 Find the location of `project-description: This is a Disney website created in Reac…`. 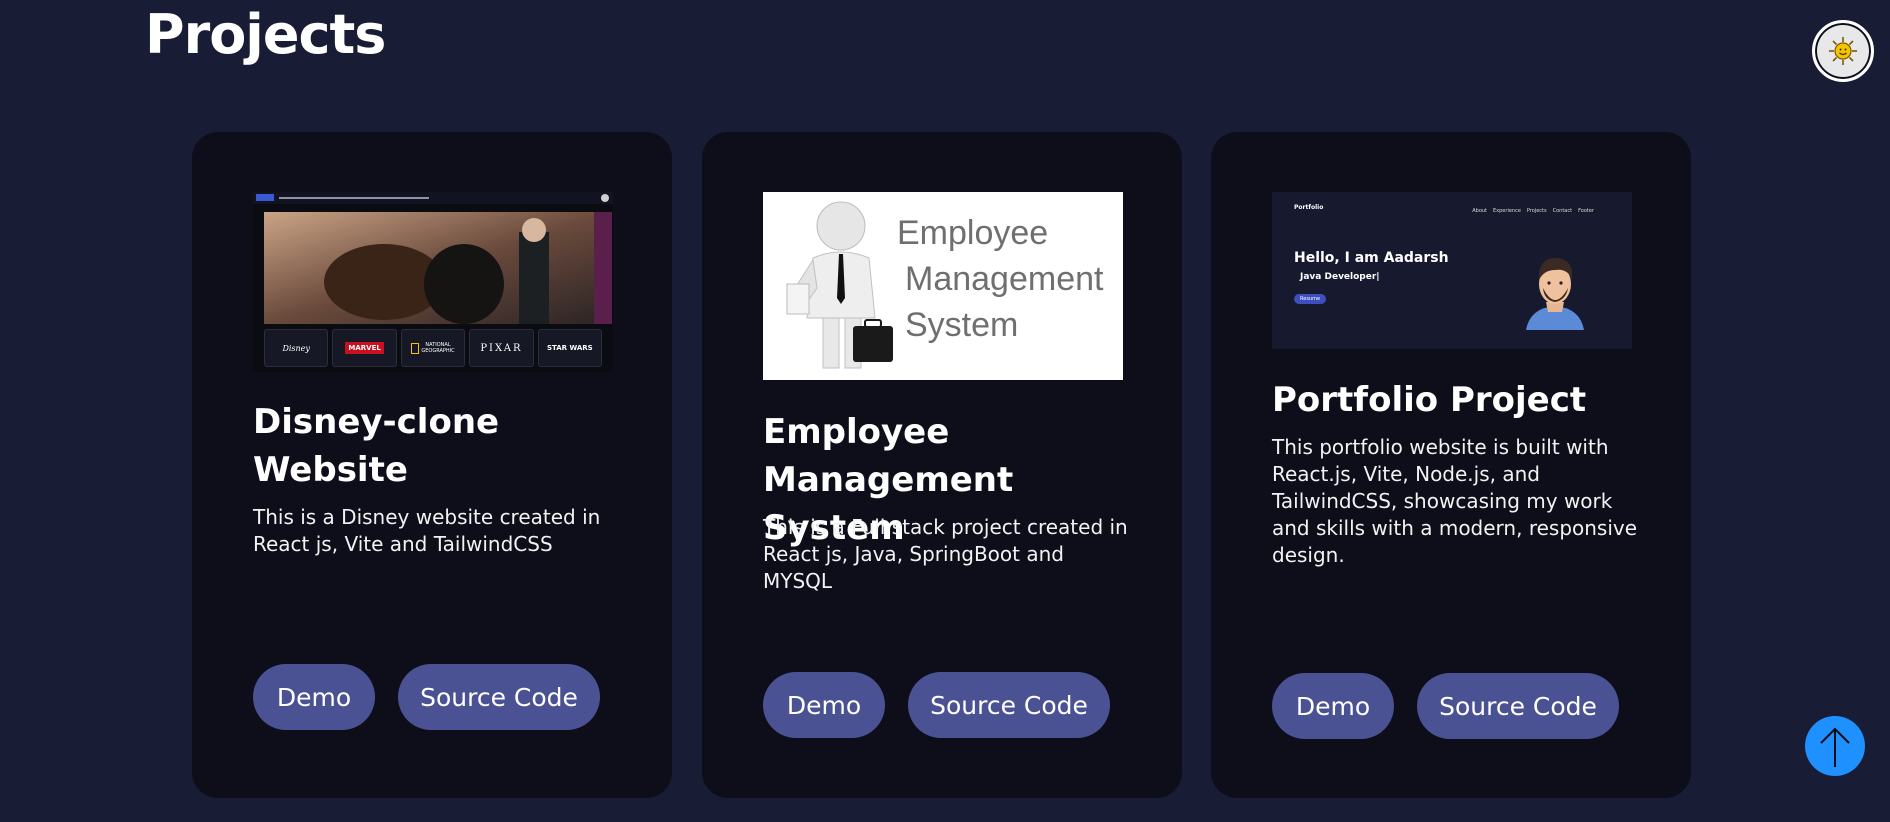

project-description: This is a Disney website created in Reac… is located at coordinates (427, 530).